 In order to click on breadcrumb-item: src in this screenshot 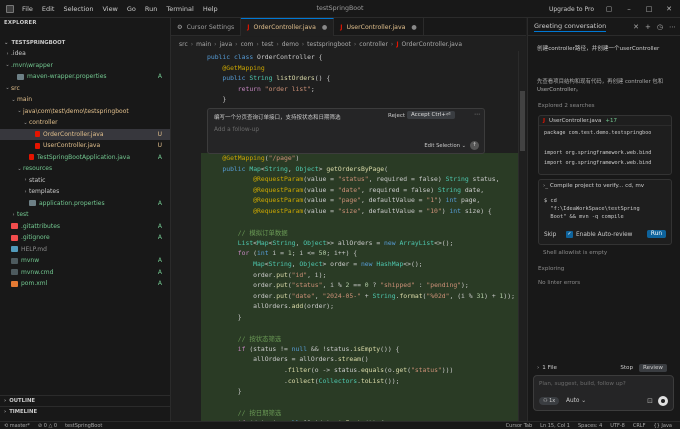, I will do `click(183, 44)`.